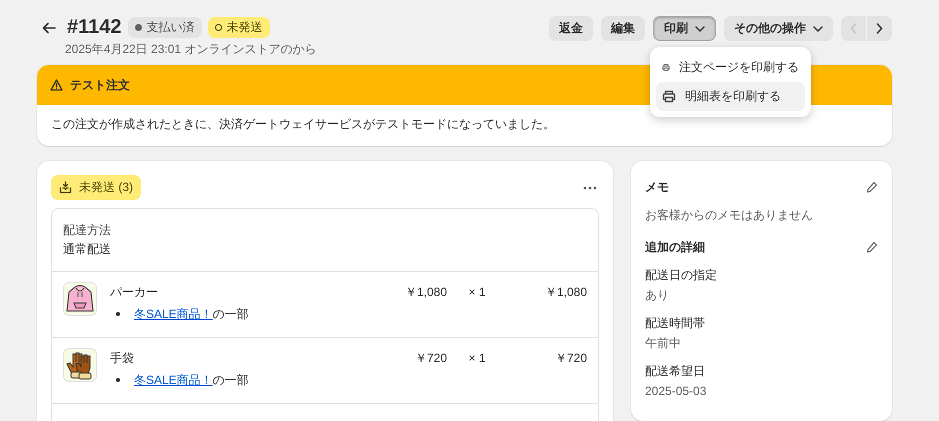  I want to click on inbox-icon, so click(65, 187).